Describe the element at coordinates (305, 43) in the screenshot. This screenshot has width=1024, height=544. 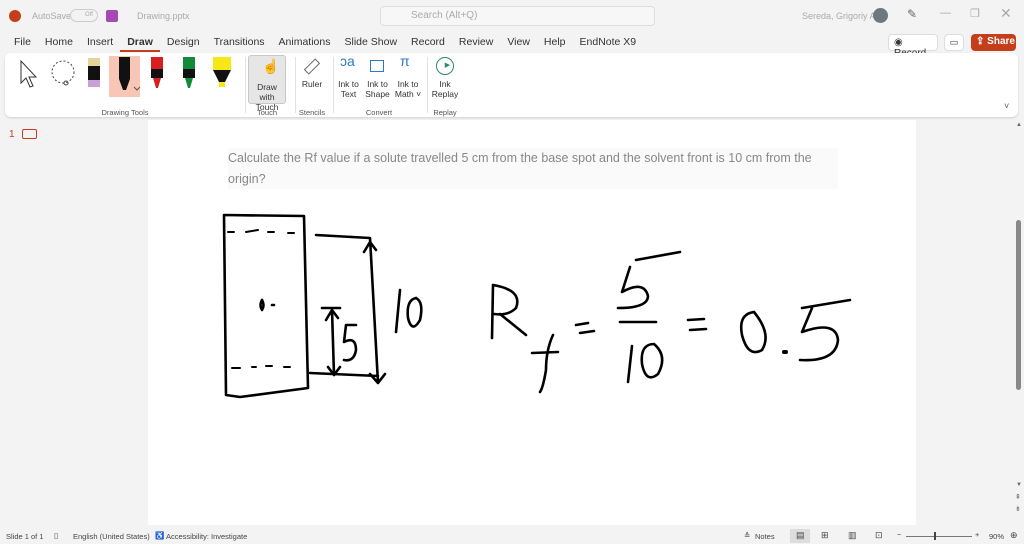
I see `tab-animations: Animations` at that location.